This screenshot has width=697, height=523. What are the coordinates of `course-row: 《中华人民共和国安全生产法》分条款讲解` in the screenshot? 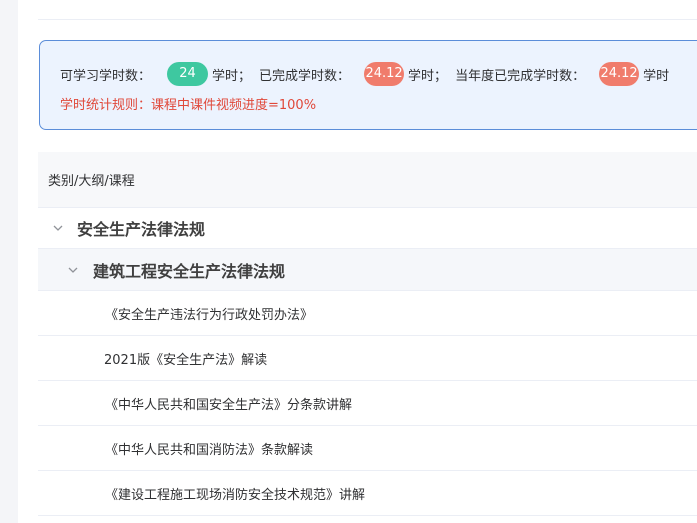 It's located at (367, 403).